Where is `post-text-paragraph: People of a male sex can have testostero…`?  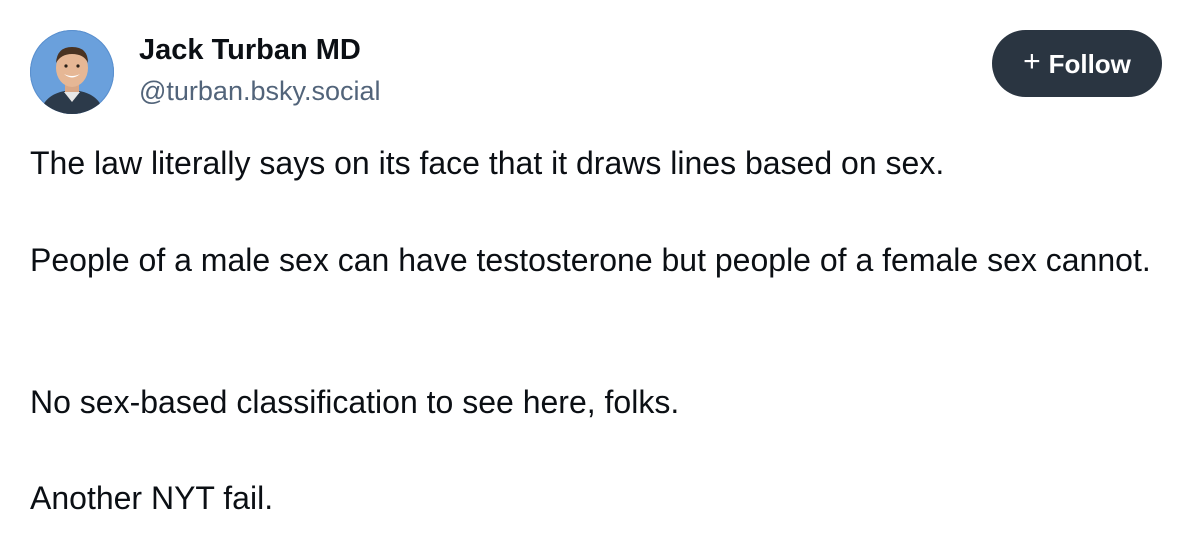 post-text-paragraph: People of a male sex can have testostero… is located at coordinates (590, 260).